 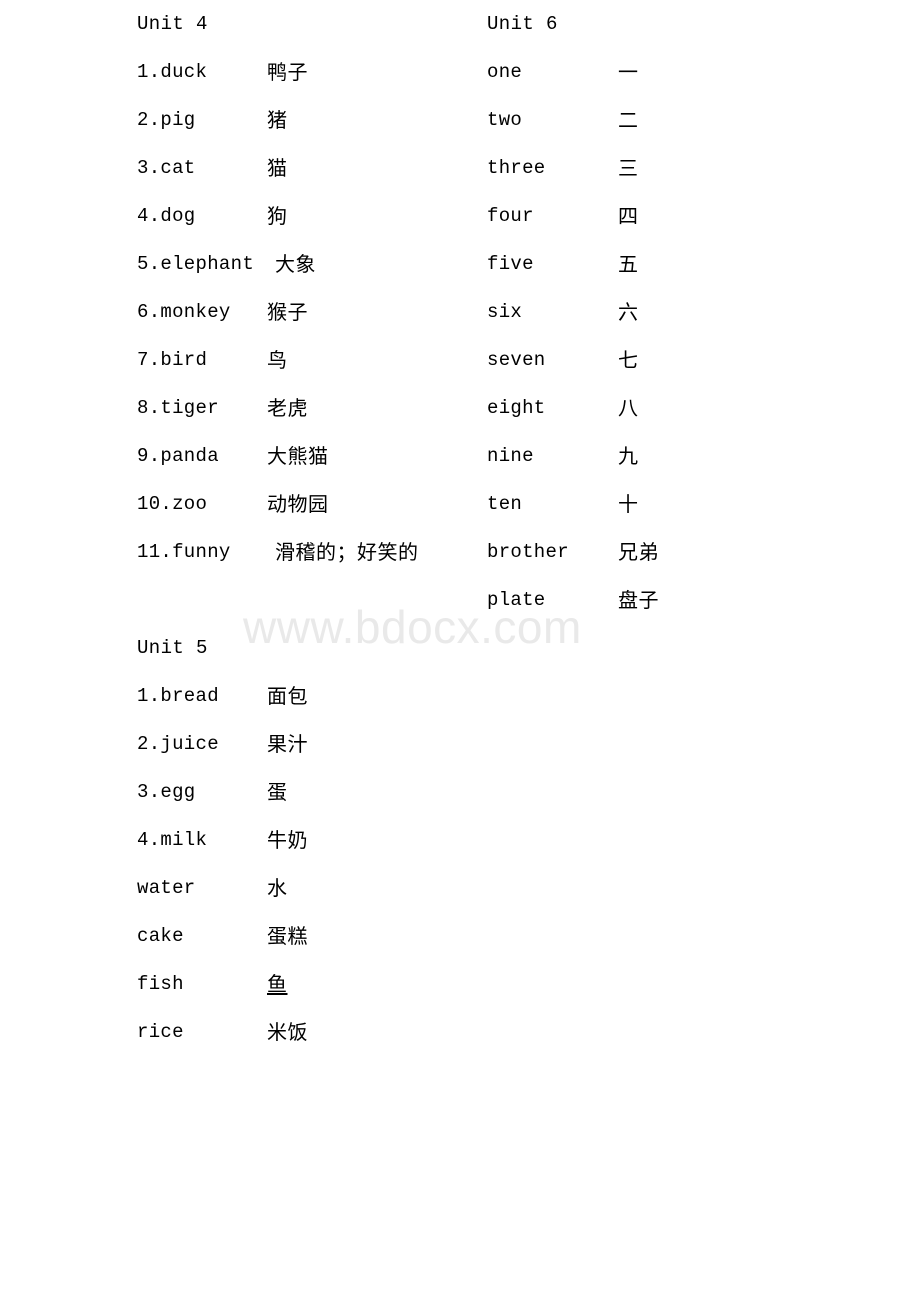 I want to click on entry-term: ten, so click(x=505, y=504).